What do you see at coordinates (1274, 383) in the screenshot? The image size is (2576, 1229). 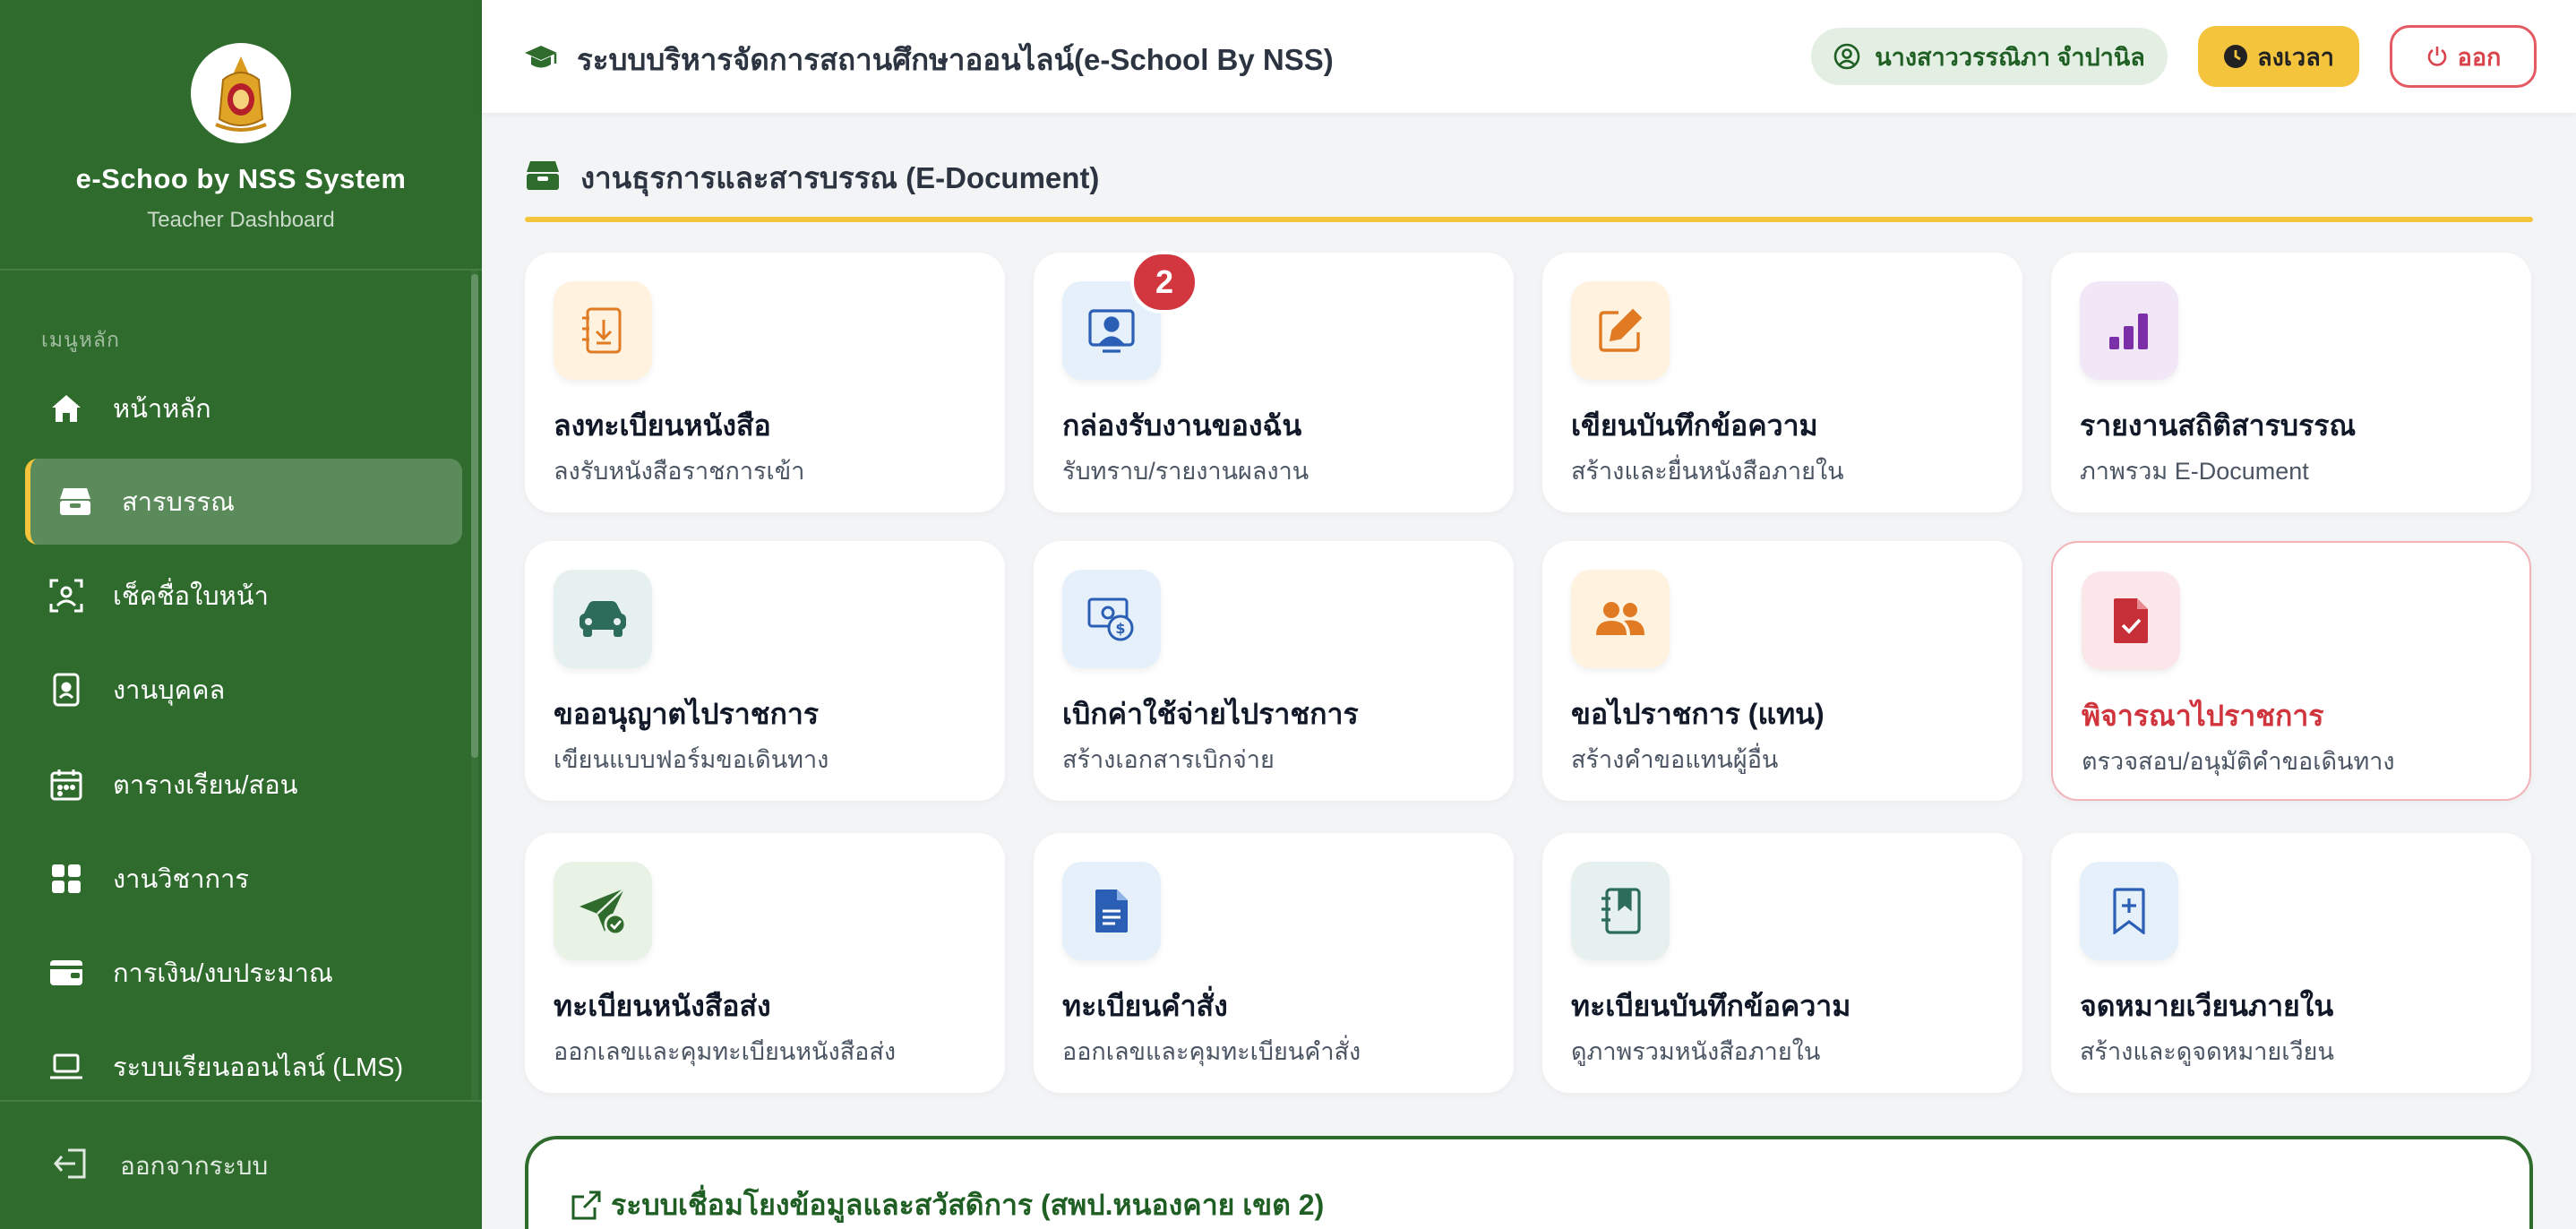 I see `card-my-inbox: กล่องรับงานของฉัน รับทราบ/รายงานผลงาน` at bounding box center [1274, 383].